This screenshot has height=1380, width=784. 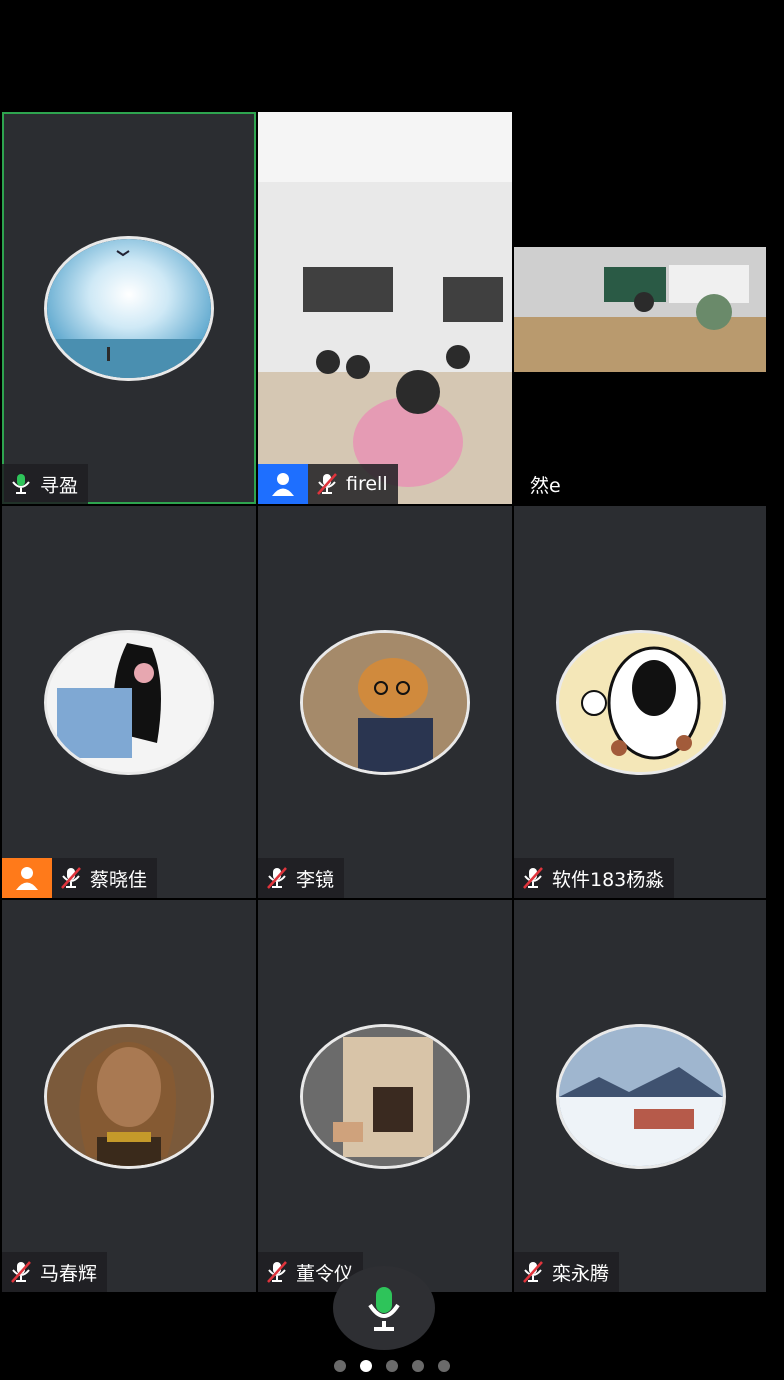 I want to click on name-bar: 马春辉, so click(x=55, y=1272).